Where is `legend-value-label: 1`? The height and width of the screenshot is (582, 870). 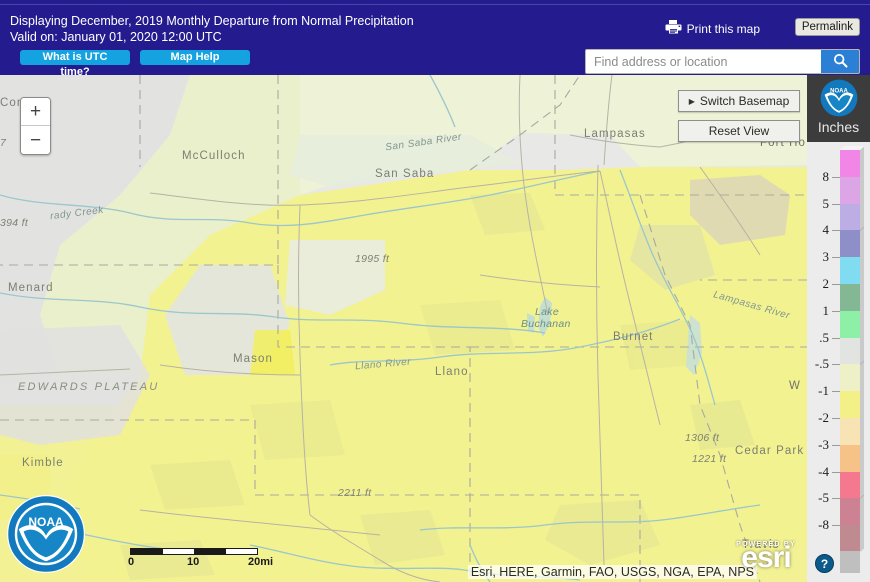 legend-value-label: 1 is located at coordinates (826, 310).